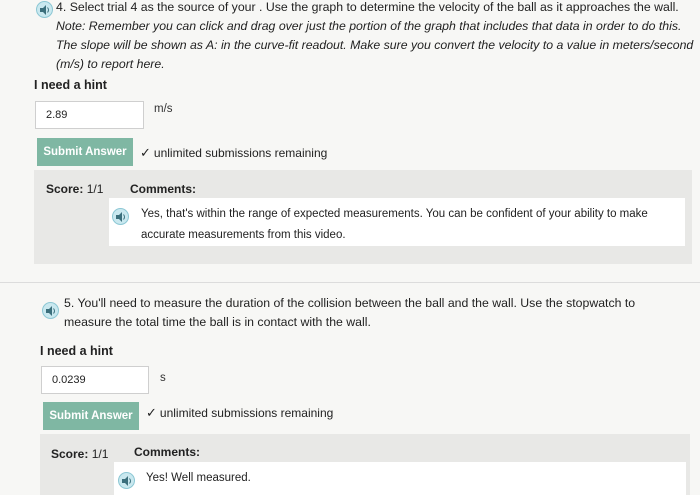  What do you see at coordinates (65, 189) in the screenshot?
I see `q4-score-label: Score:` at bounding box center [65, 189].